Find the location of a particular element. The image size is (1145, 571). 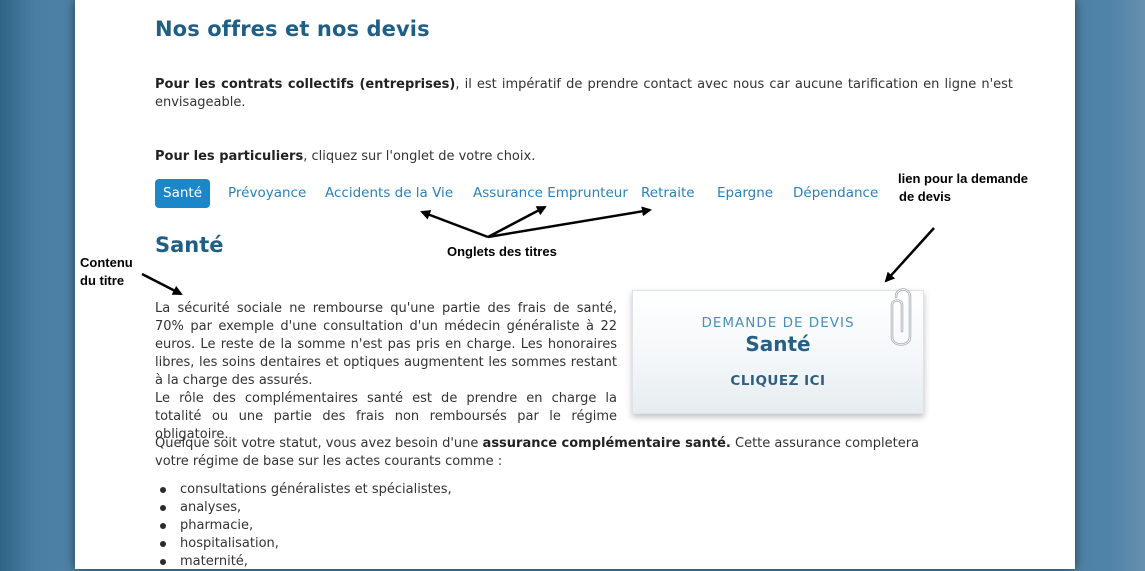

particuliers-bold: Pour les particuliers is located at coordinates (229, 156).